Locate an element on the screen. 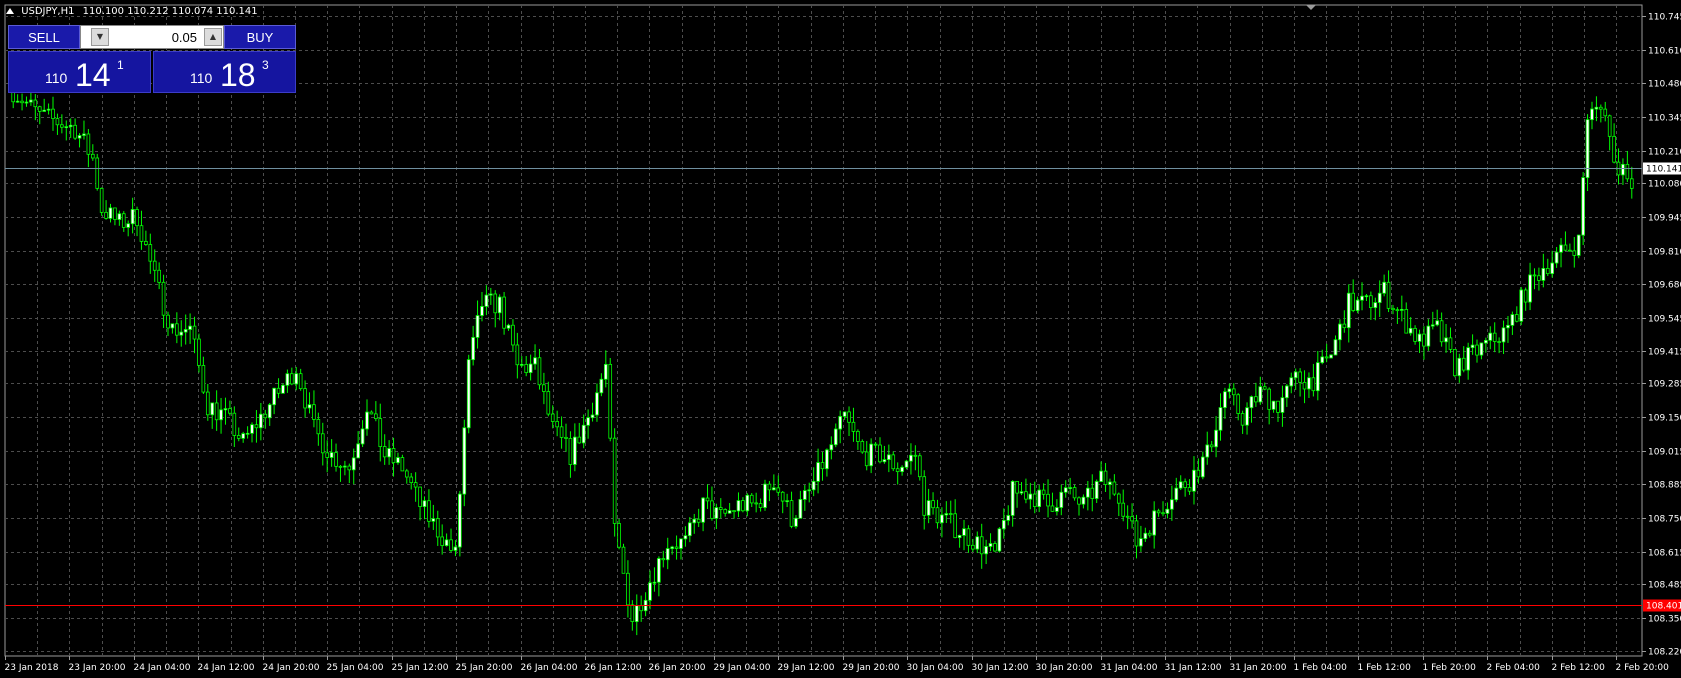 Image resolution: width=1681 pixels, height=678 pixels. x-tick-label: 30 Jan 12:00 is located at coordinates (1000, 668).